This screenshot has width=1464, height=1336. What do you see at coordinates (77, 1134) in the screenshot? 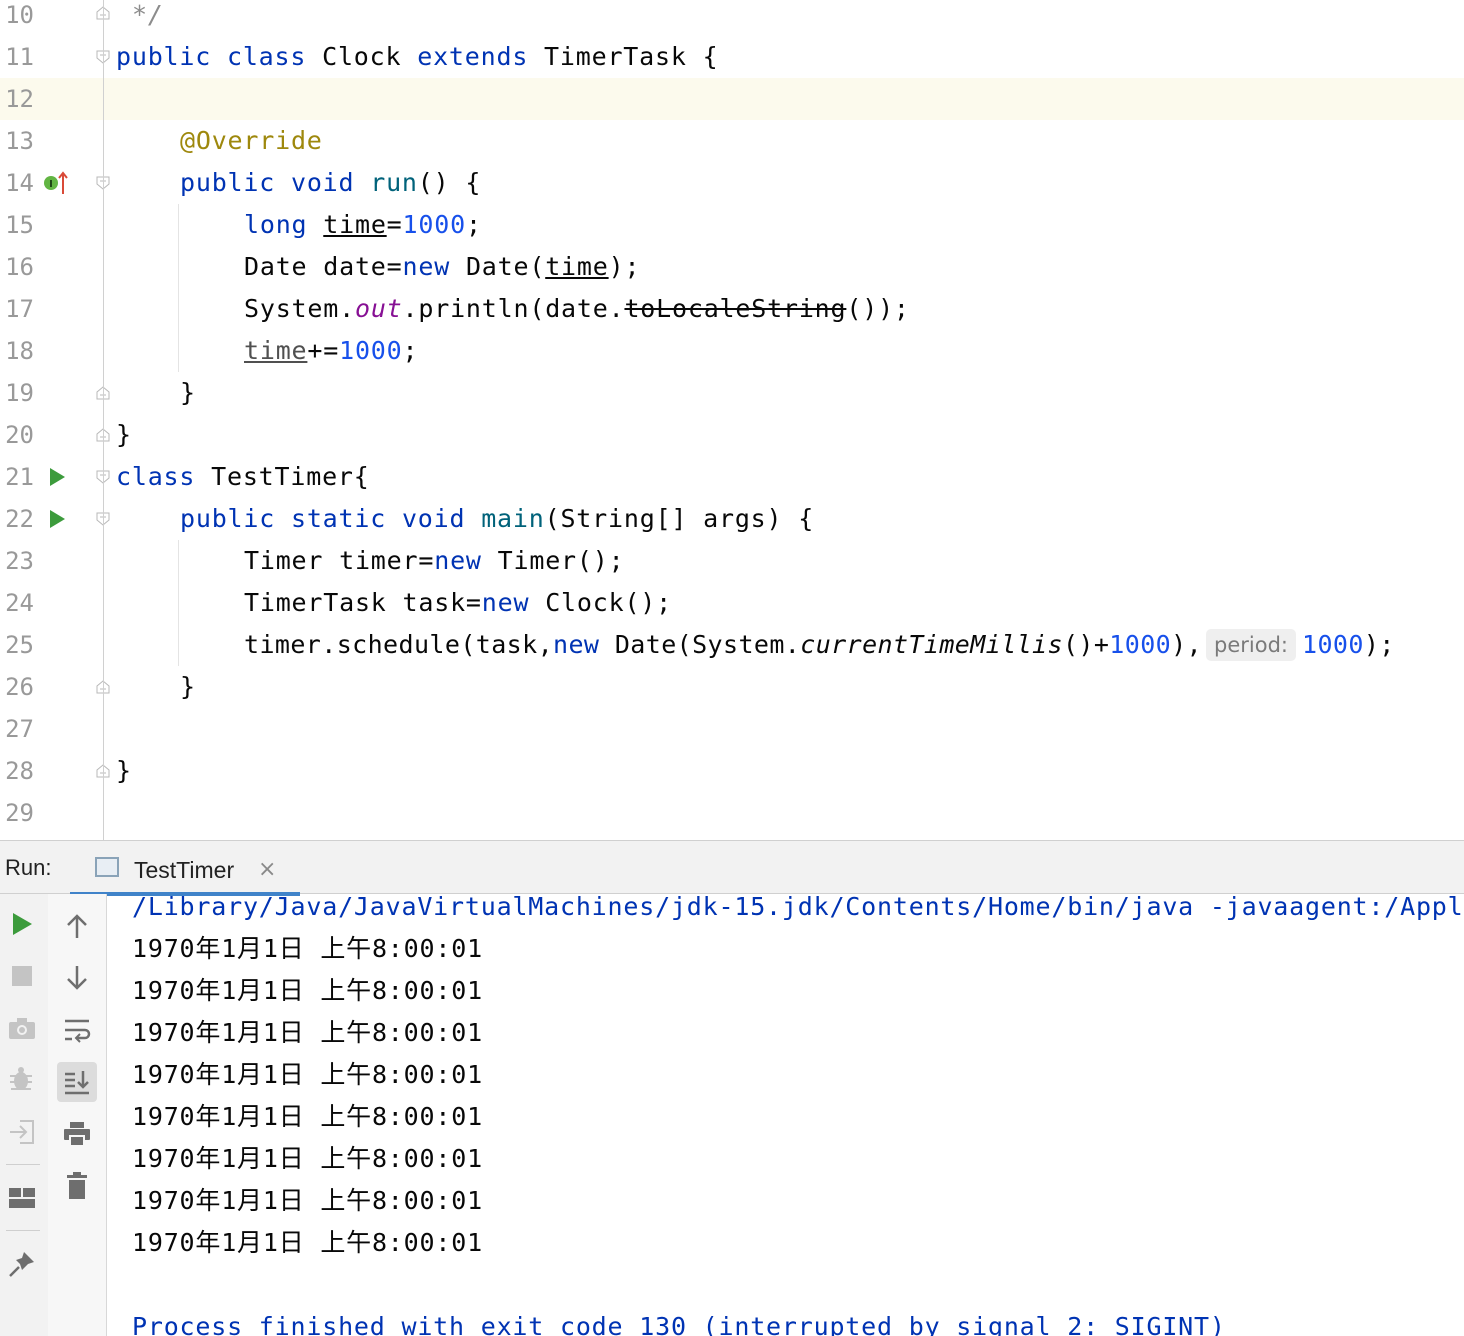
I see `print-icon` at bounding box center [77, 1134].